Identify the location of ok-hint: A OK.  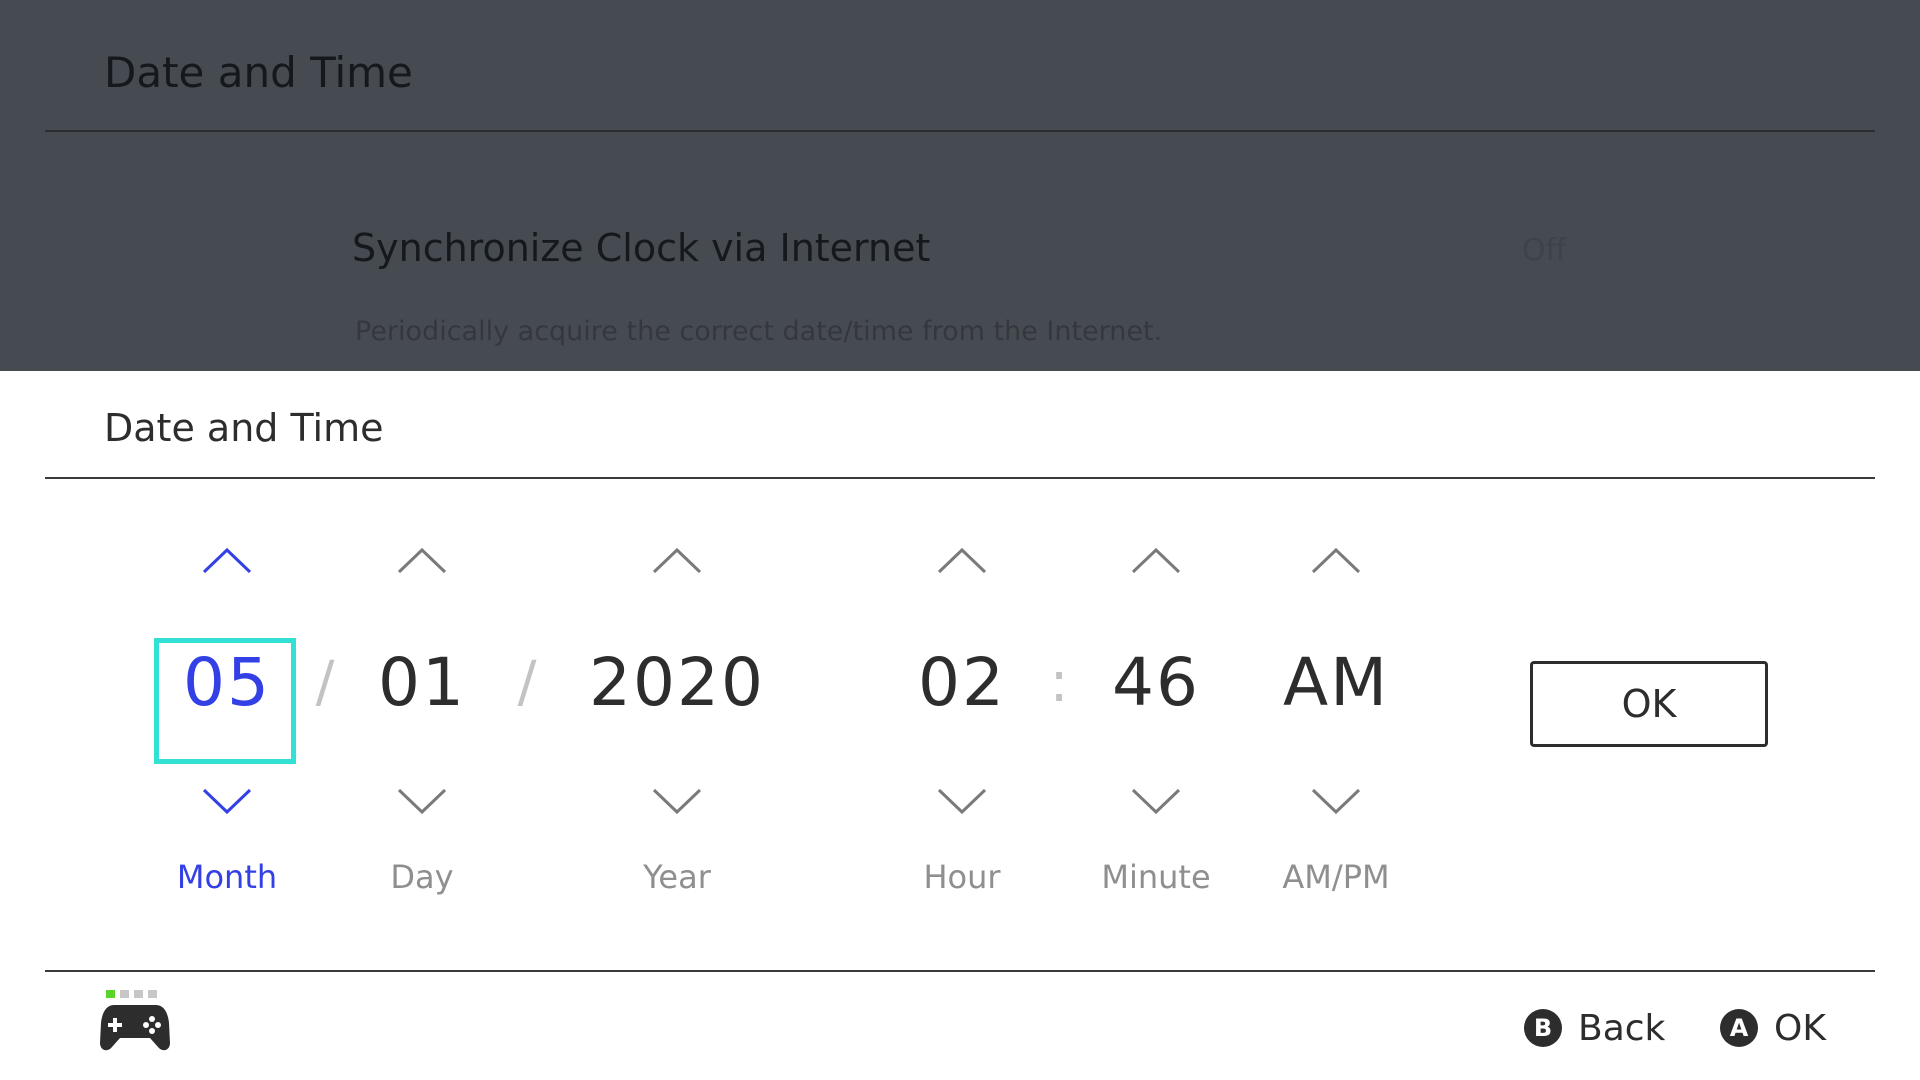
(1773, 1028).